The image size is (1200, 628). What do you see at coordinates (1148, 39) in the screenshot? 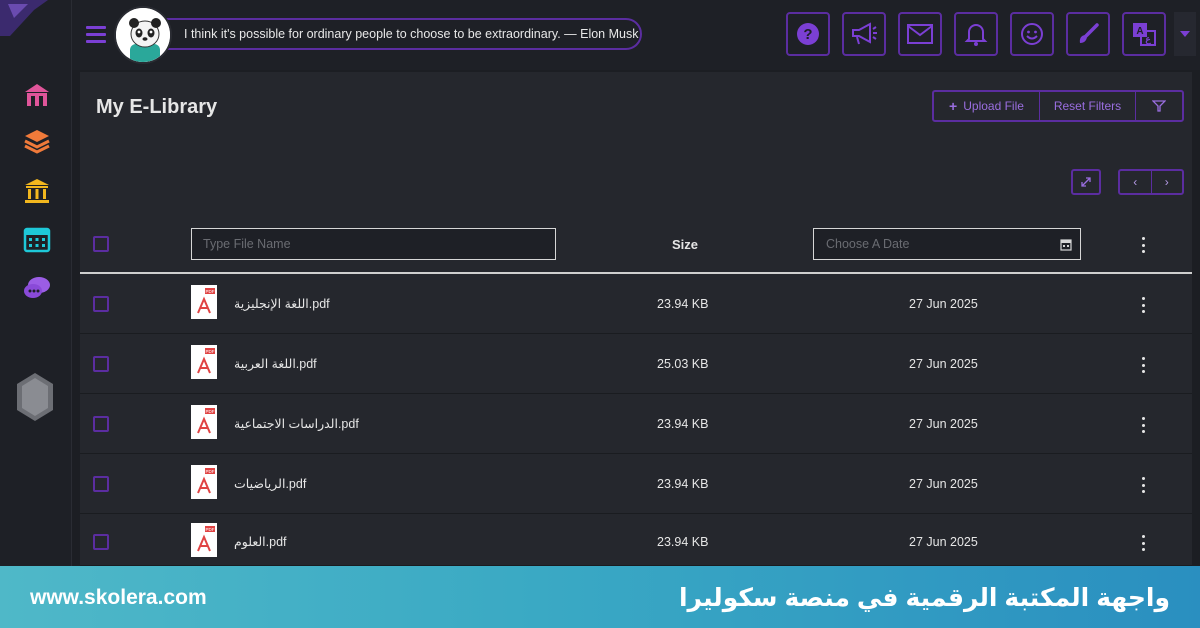
I see `svg-text: ع` at bounding box center [1148, 39].